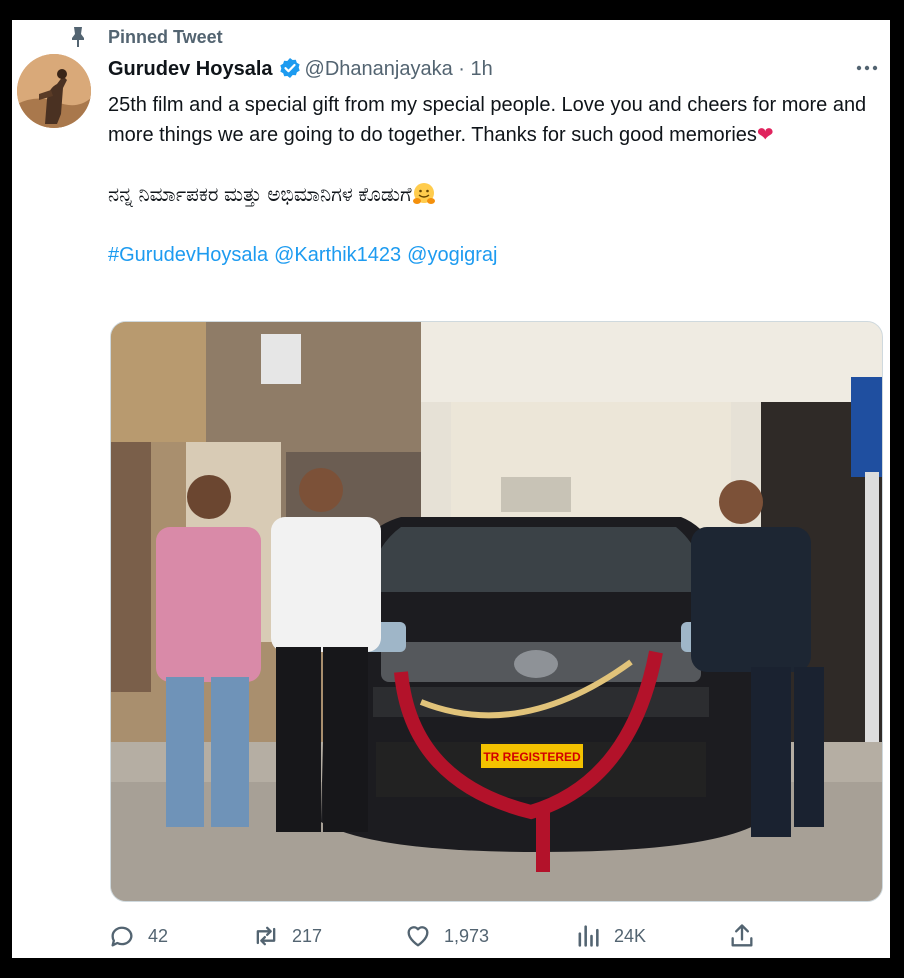 Image resolution: width=904 pixels, height=978 pixels. I want to click on tweet-actions: 42 217 1,973 24K, so click(488, 936).